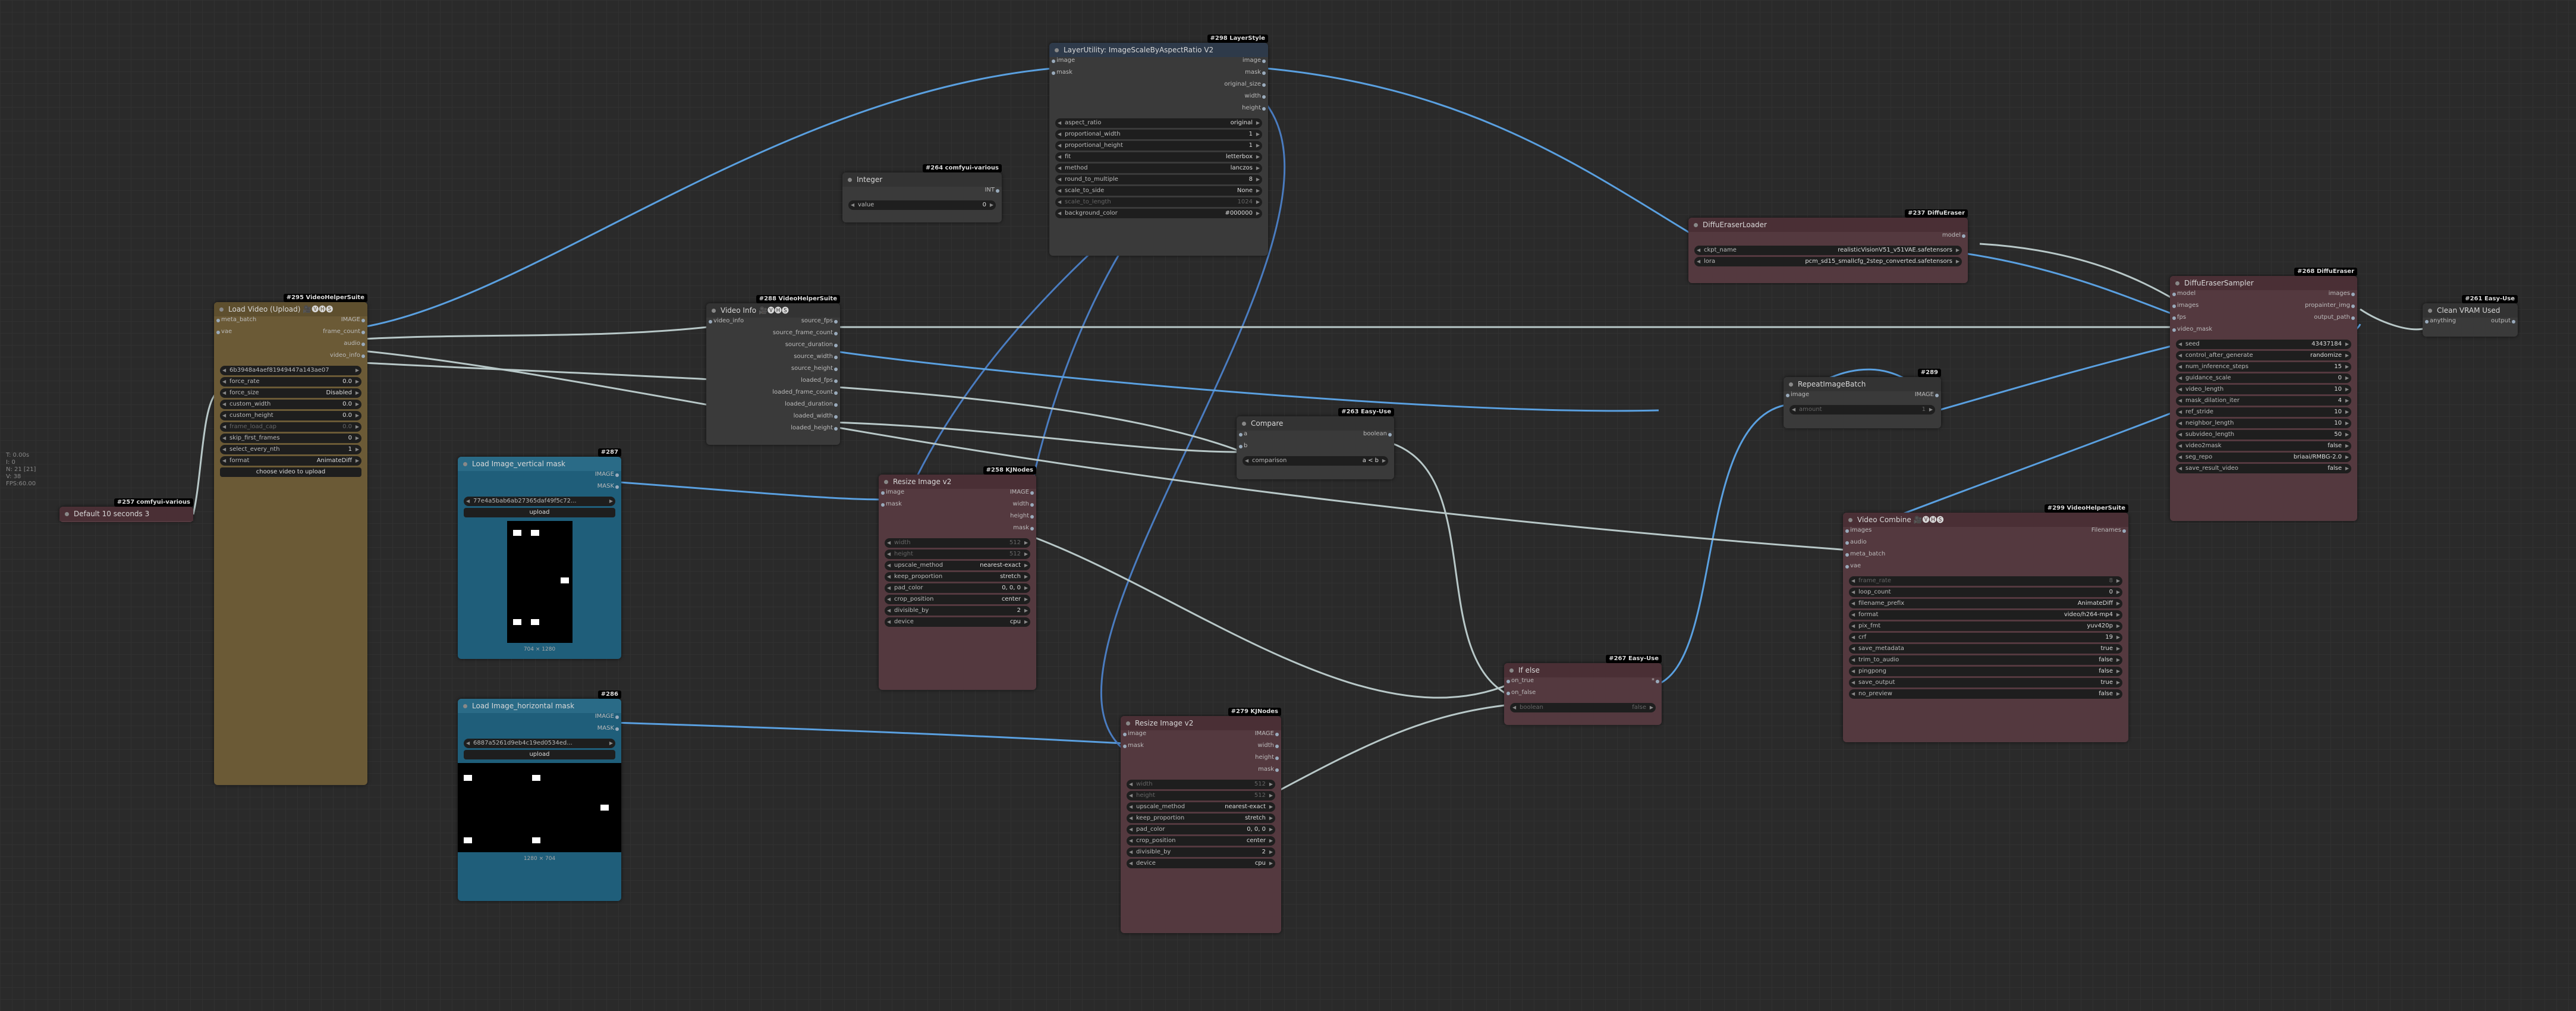 Image resolution: width=2576 pixels, height=1011 pixels. Describe the element at coordinates (290, 404) in the screenshot. I see `widget: custom_width 0.0` at that location.